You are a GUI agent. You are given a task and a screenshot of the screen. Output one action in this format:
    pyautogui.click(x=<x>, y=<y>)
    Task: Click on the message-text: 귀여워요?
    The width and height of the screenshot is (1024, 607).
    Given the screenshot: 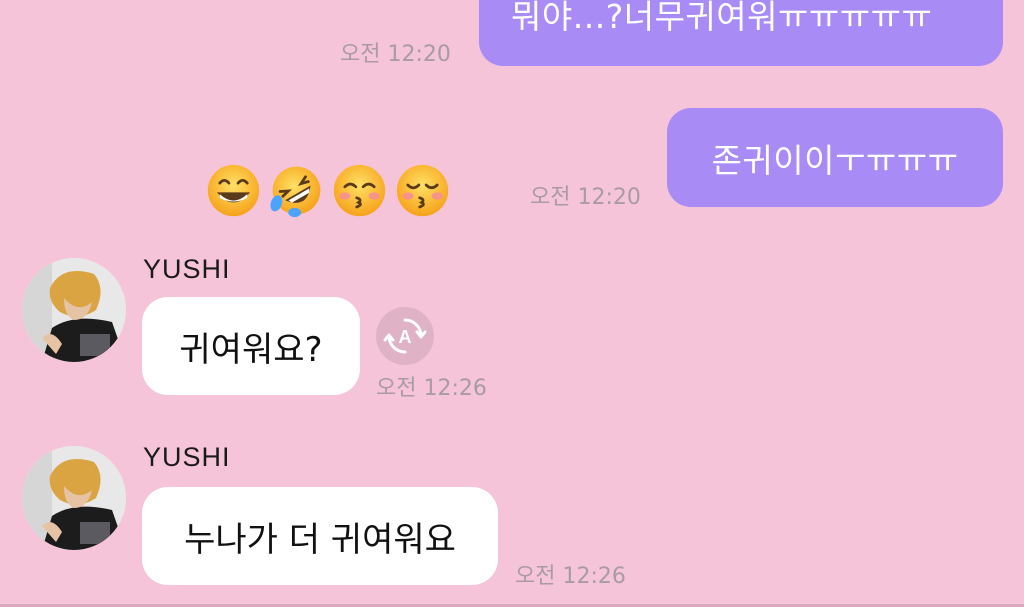 What is the action you would take?
    pyautogui.click(x=251, y=349)
    